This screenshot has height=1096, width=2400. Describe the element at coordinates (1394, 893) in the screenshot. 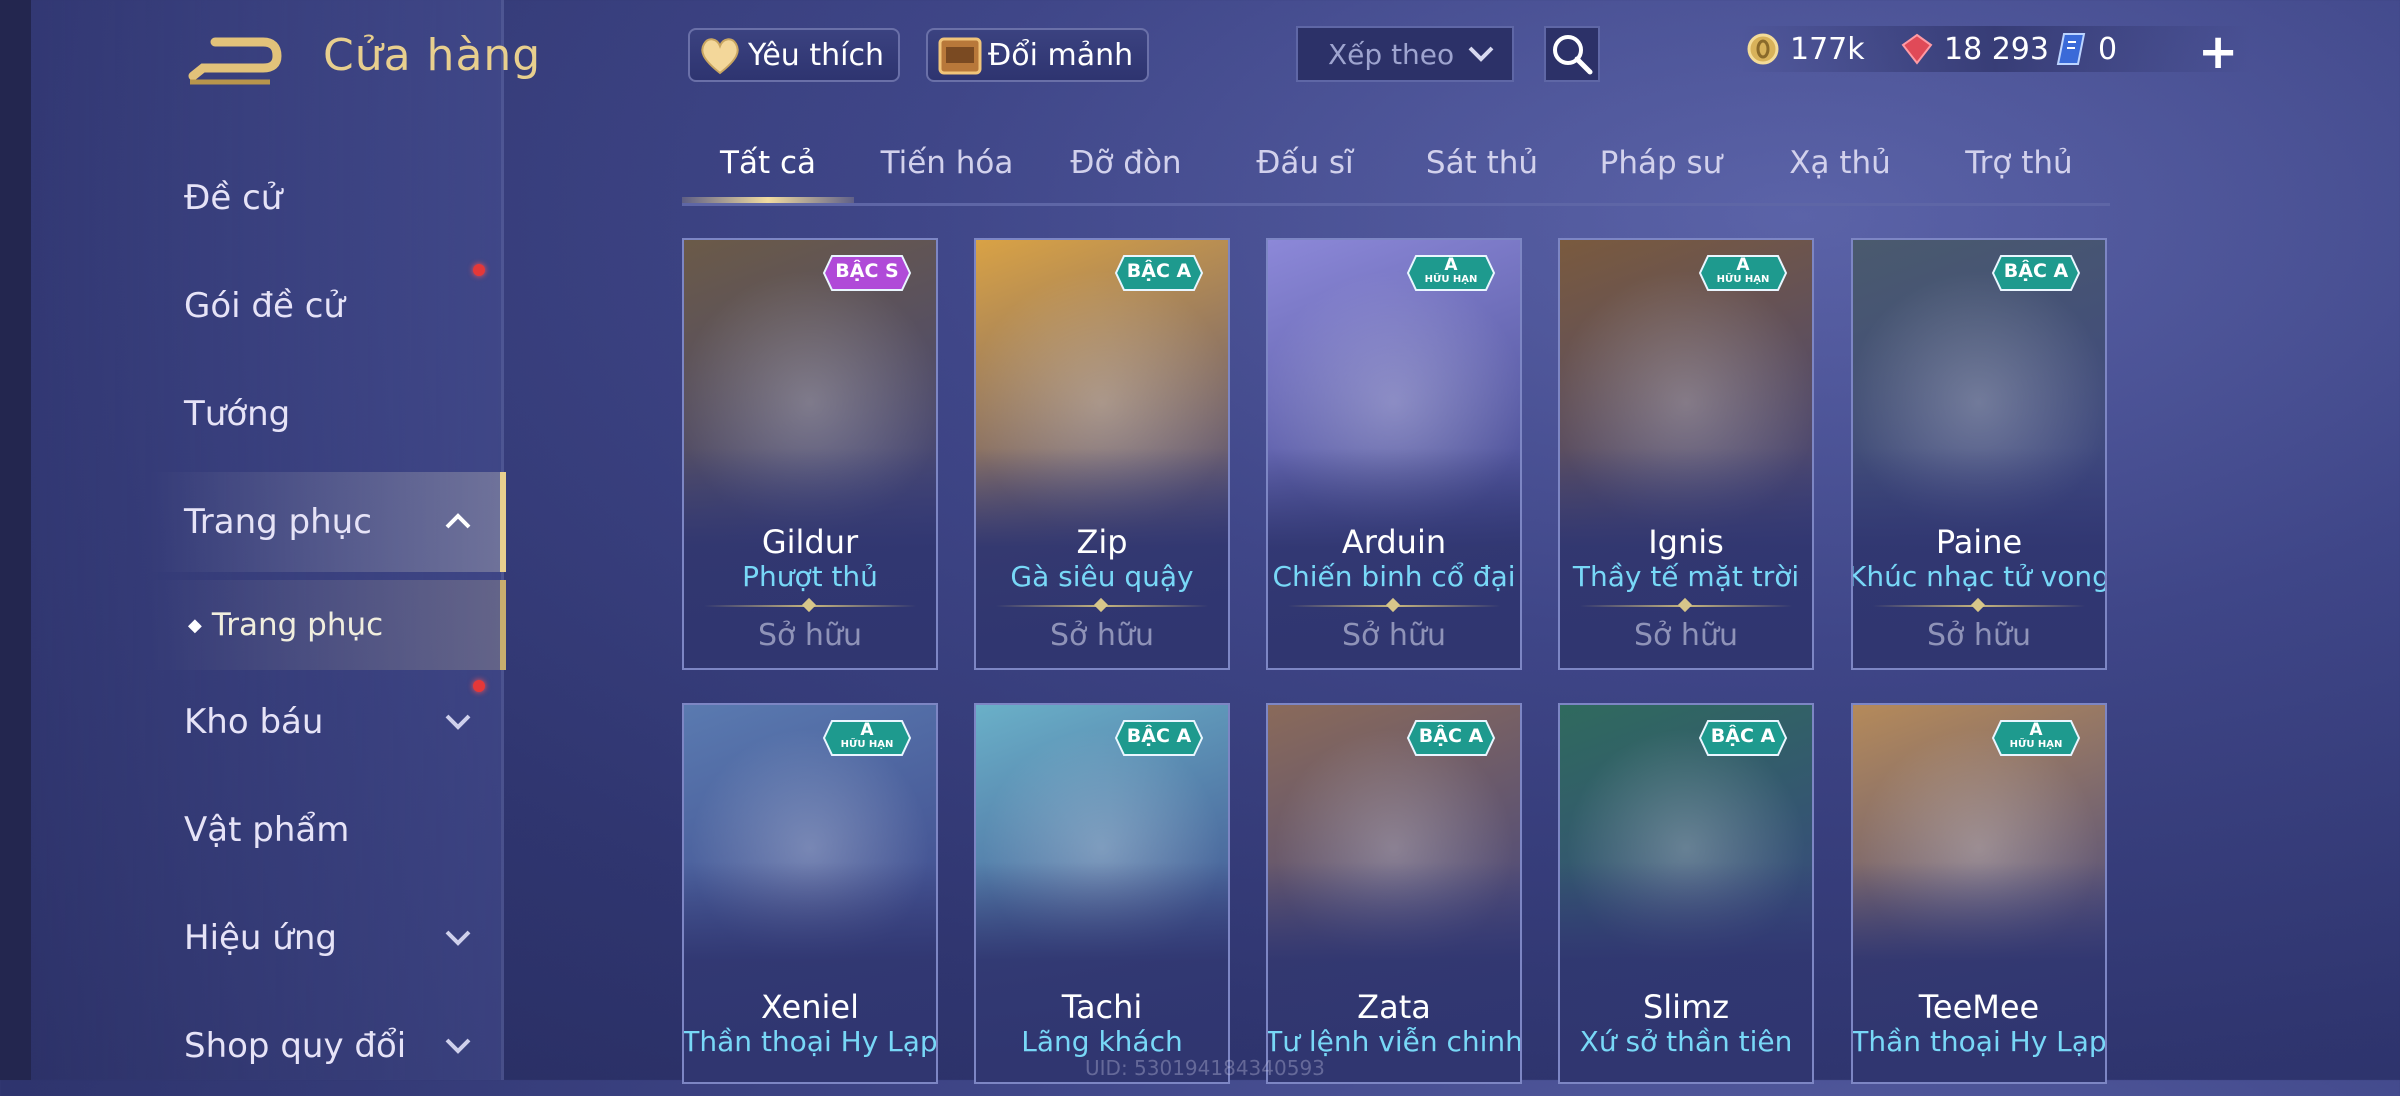

I see `skin-card: BẬC A Zata Tư lệnh viễn chinh` at that location.